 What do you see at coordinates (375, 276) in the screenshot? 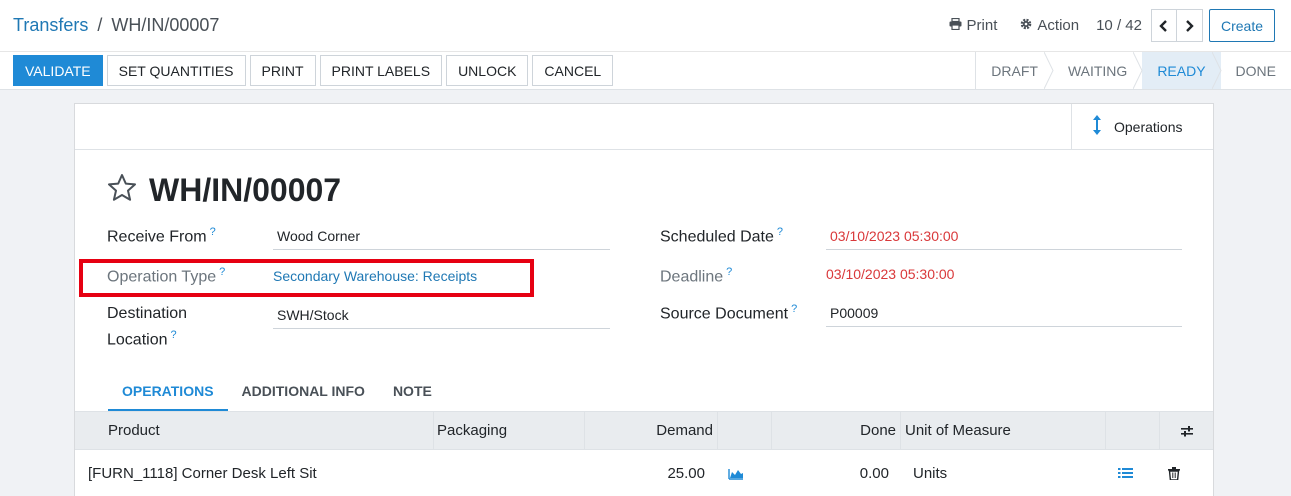
I see `operation-type-link: Secondary Warehouse: Receipts` at bounding box center [375, 276].